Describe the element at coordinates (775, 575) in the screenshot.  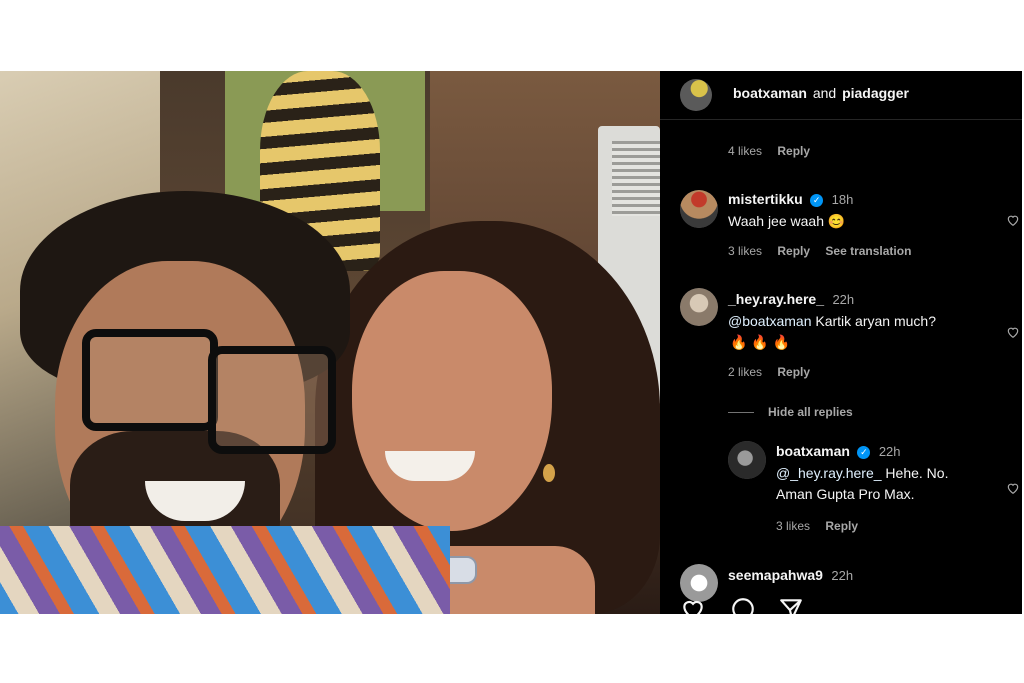
I see `commenter-username: seemapahwa9` at that location.